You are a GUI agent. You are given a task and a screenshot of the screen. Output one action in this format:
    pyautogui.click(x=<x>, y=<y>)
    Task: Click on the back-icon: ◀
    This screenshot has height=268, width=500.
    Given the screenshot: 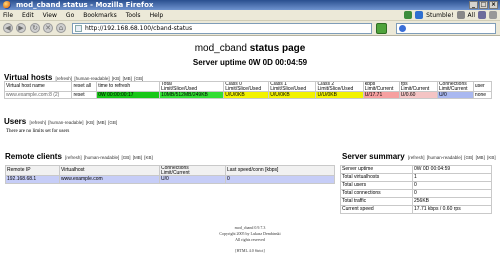 What is the action you would take?
    pyautogui.click(x=8, y=28)
    